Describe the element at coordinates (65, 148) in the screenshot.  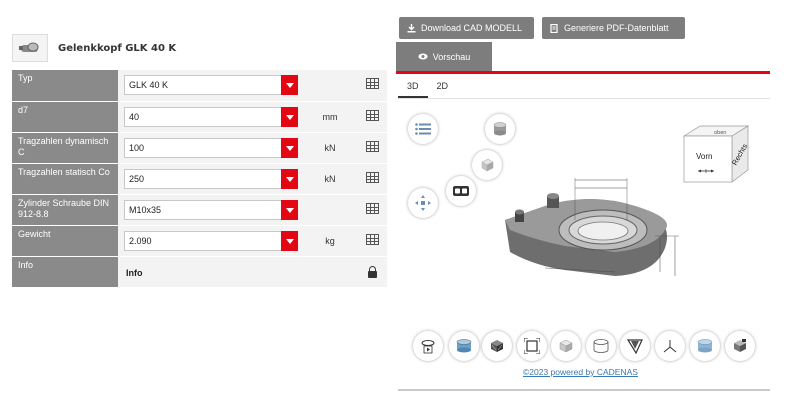
I see `param-label: Tragzahlen dynamisch C` at that location.